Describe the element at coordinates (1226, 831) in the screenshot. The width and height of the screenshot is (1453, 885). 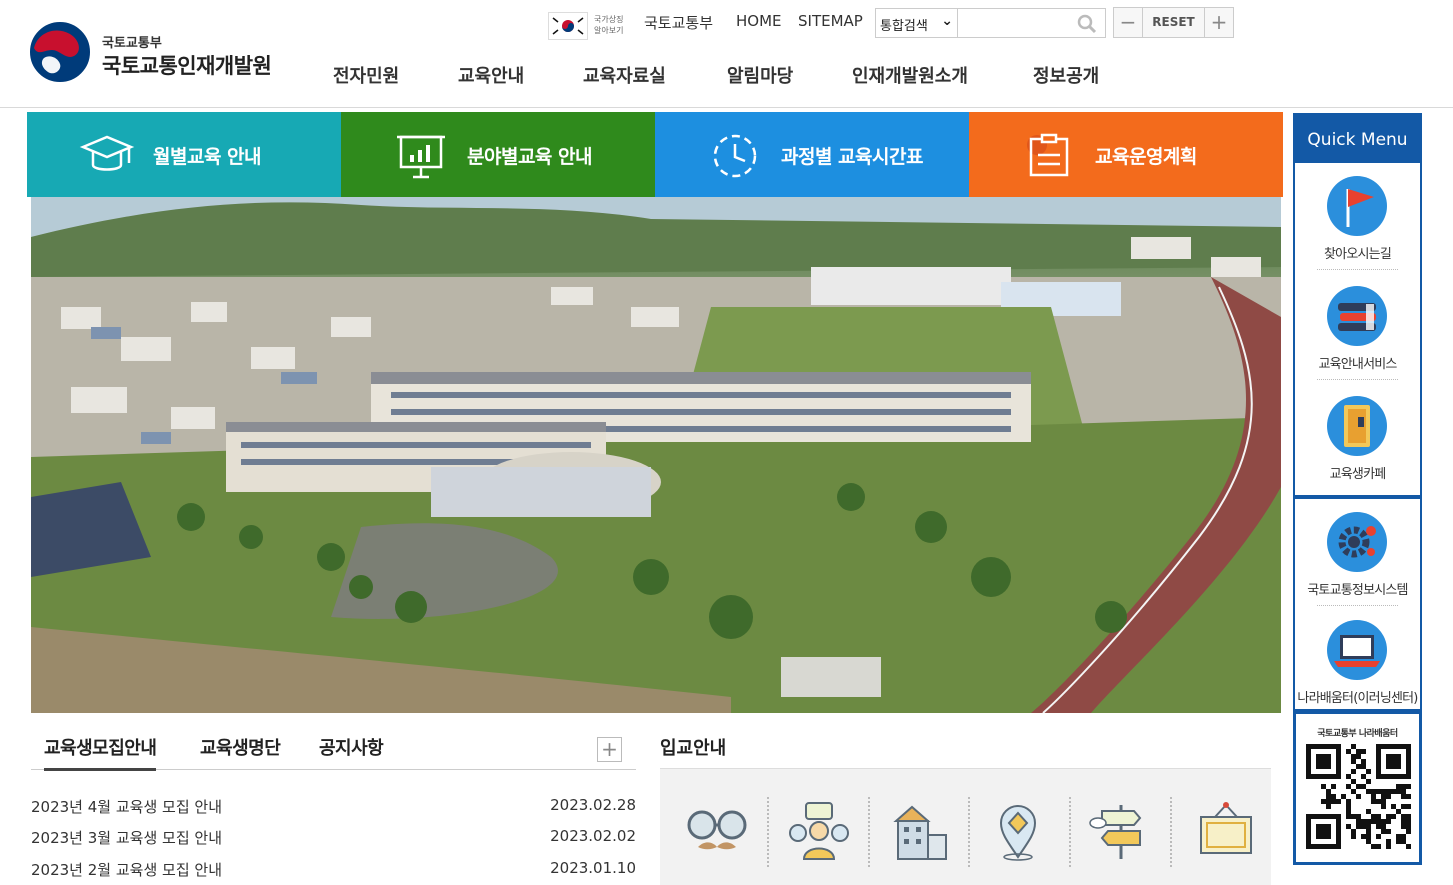
I see `certificate-icon` at that location.